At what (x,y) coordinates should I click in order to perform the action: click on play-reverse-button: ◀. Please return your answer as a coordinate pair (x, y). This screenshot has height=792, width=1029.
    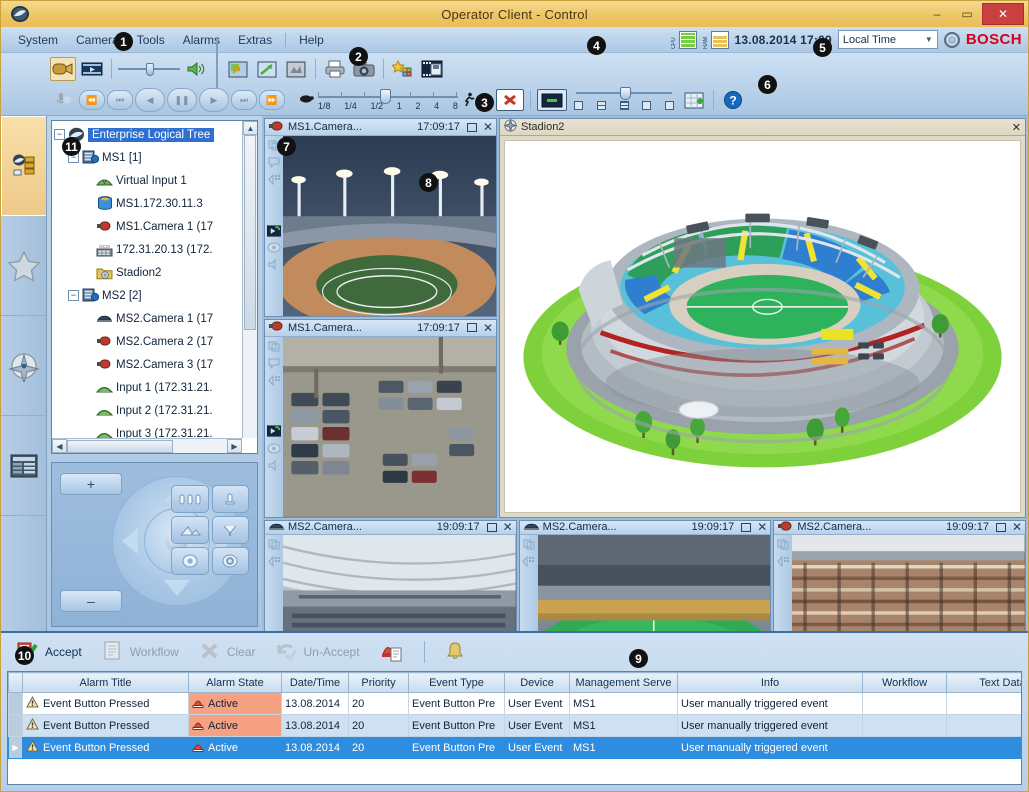
    Looking at the image, I should click on (150, 100).